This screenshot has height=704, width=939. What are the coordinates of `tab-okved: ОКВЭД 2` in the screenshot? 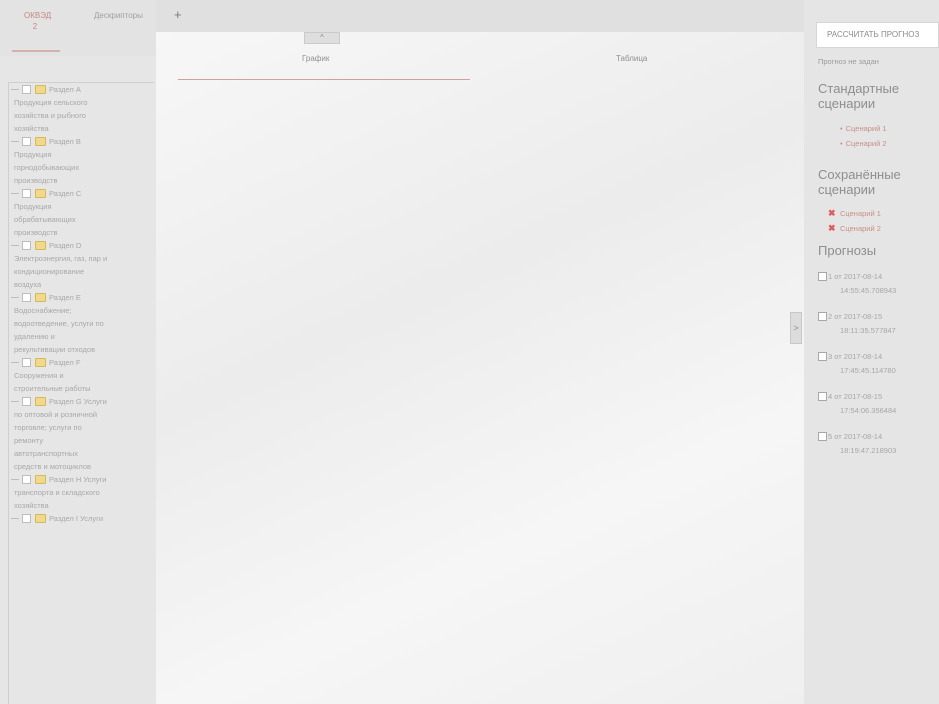 It's located at (37, 21).